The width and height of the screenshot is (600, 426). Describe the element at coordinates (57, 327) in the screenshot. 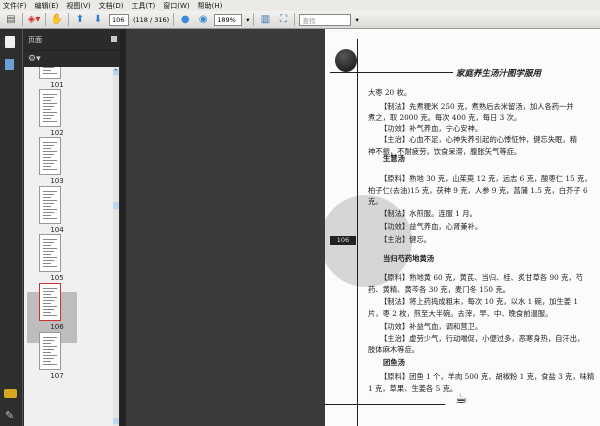

I see `thumbnail-label: 106` at that location.